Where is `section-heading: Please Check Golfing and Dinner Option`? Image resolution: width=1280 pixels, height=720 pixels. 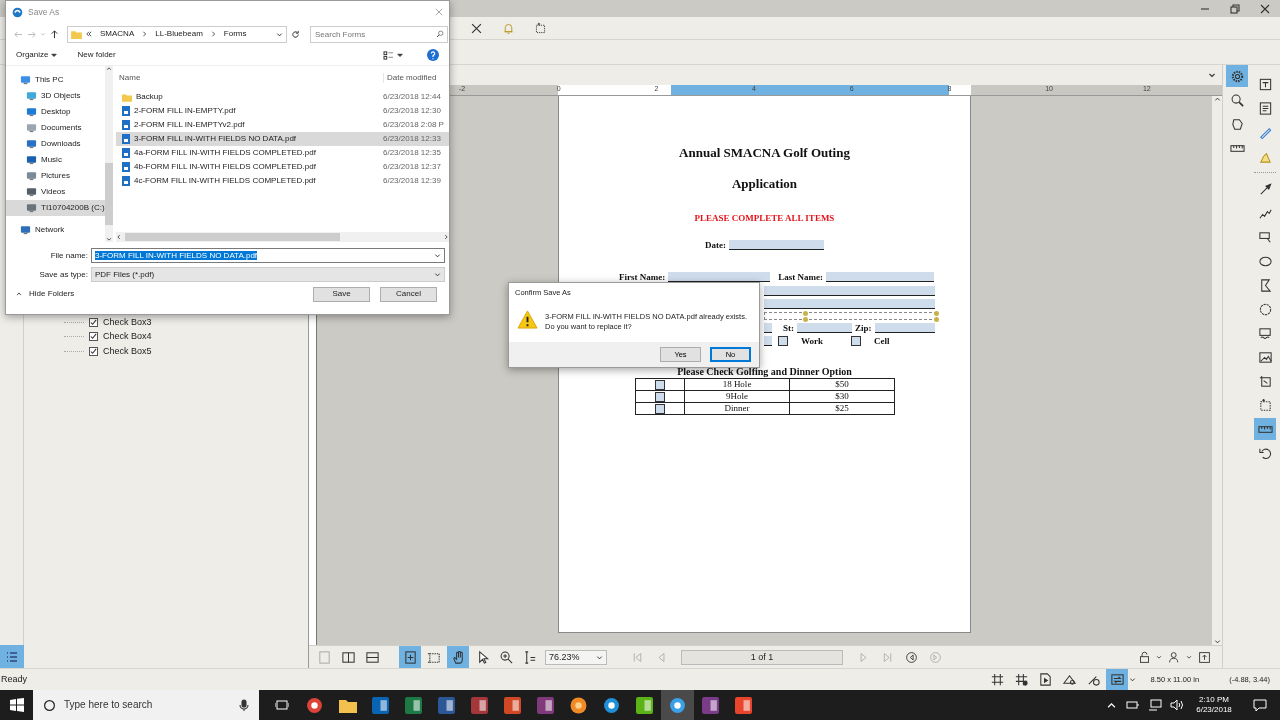
section-heading: Please Check Golfing and Dinner Option is located at coordinates (764, 372).